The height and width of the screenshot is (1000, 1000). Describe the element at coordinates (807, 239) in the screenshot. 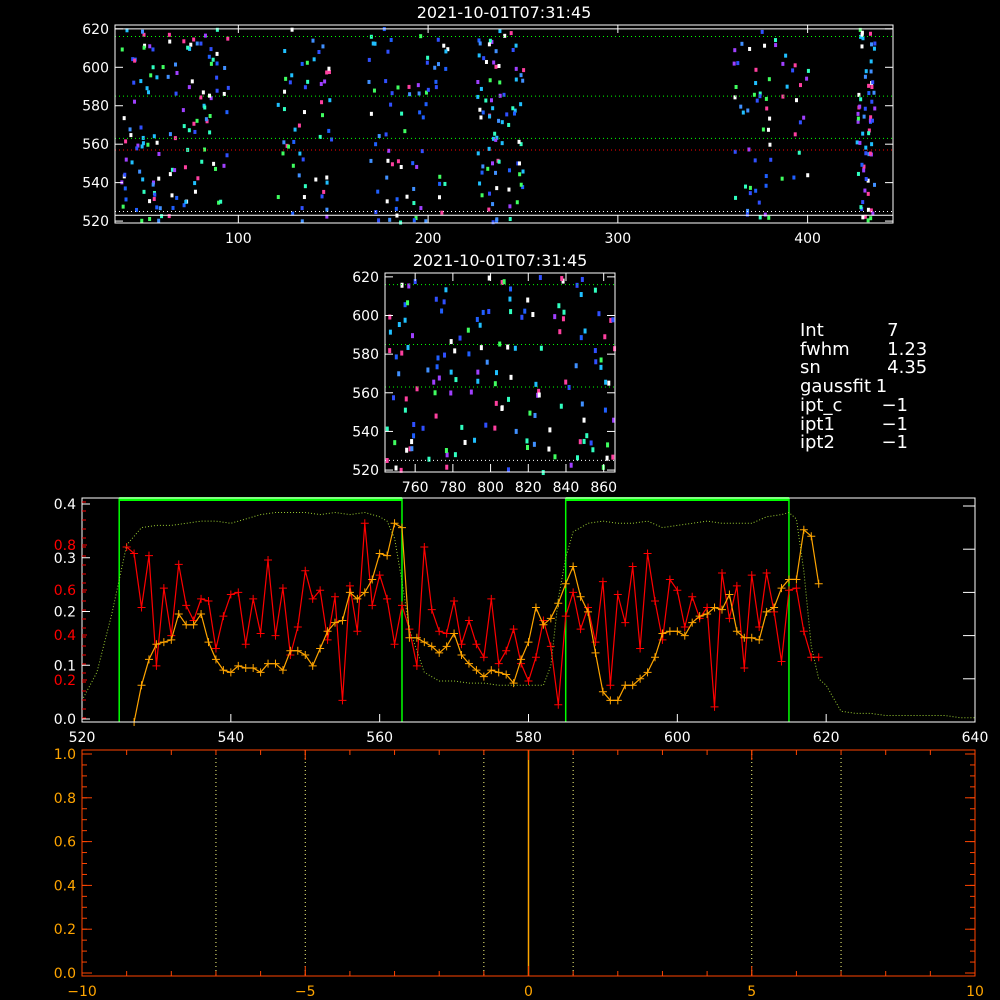

I see `top-image-x-tick-label: 400` at that location.